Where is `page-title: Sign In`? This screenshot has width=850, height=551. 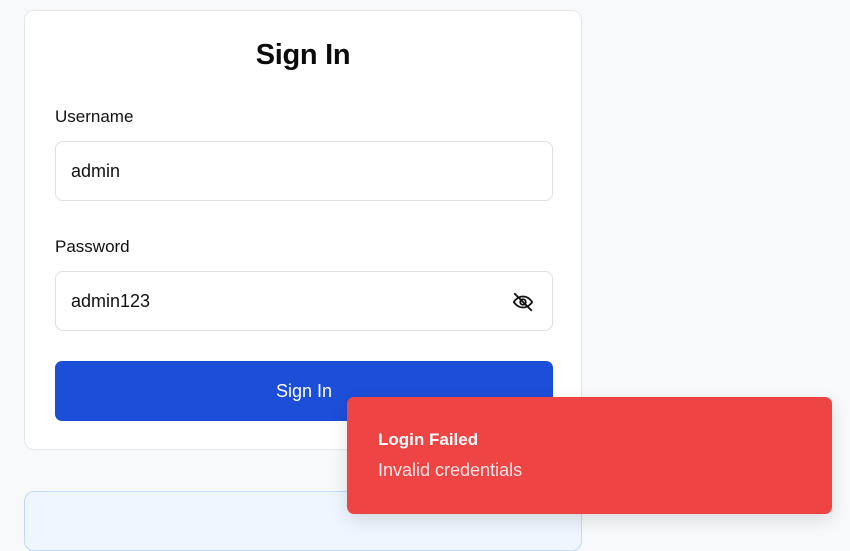 page-title: Sign In is located at coordinates (303, 55).